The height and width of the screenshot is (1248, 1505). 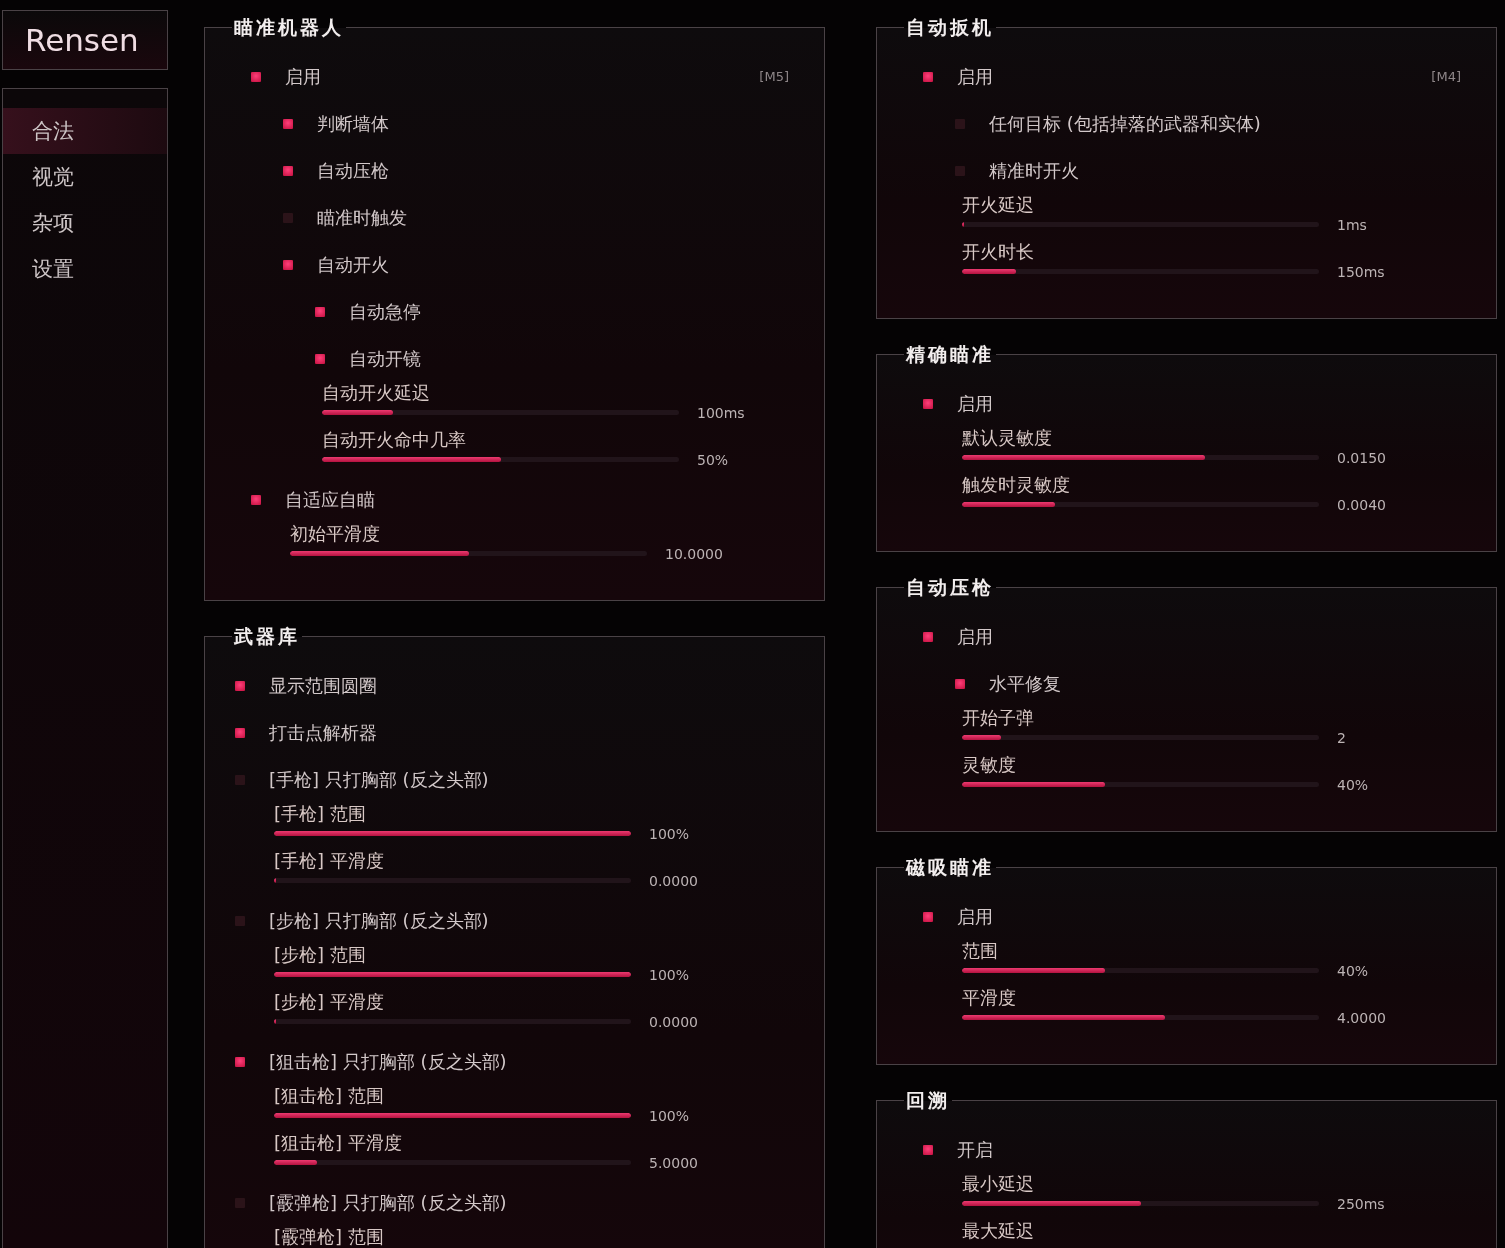 What do you see at coordinates (989, 765) in the screenshot?
I see `slider-label: 灵敏度` at bounding box center [989, 765].